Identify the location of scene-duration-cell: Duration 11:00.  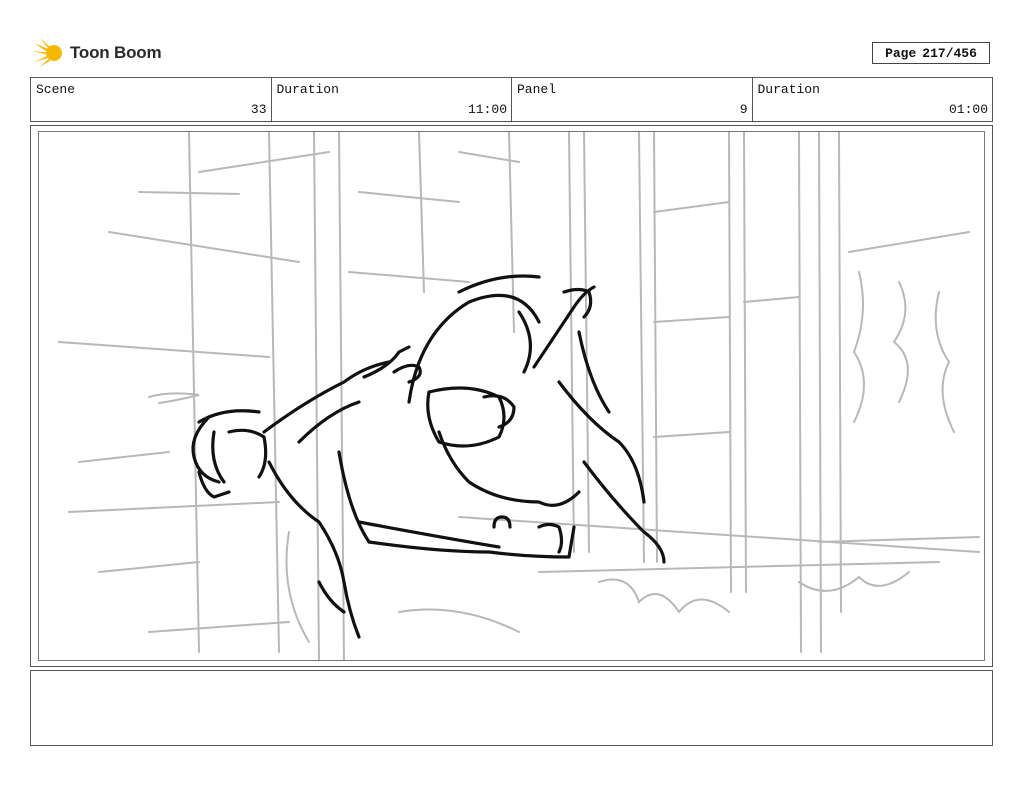
(392, 99).